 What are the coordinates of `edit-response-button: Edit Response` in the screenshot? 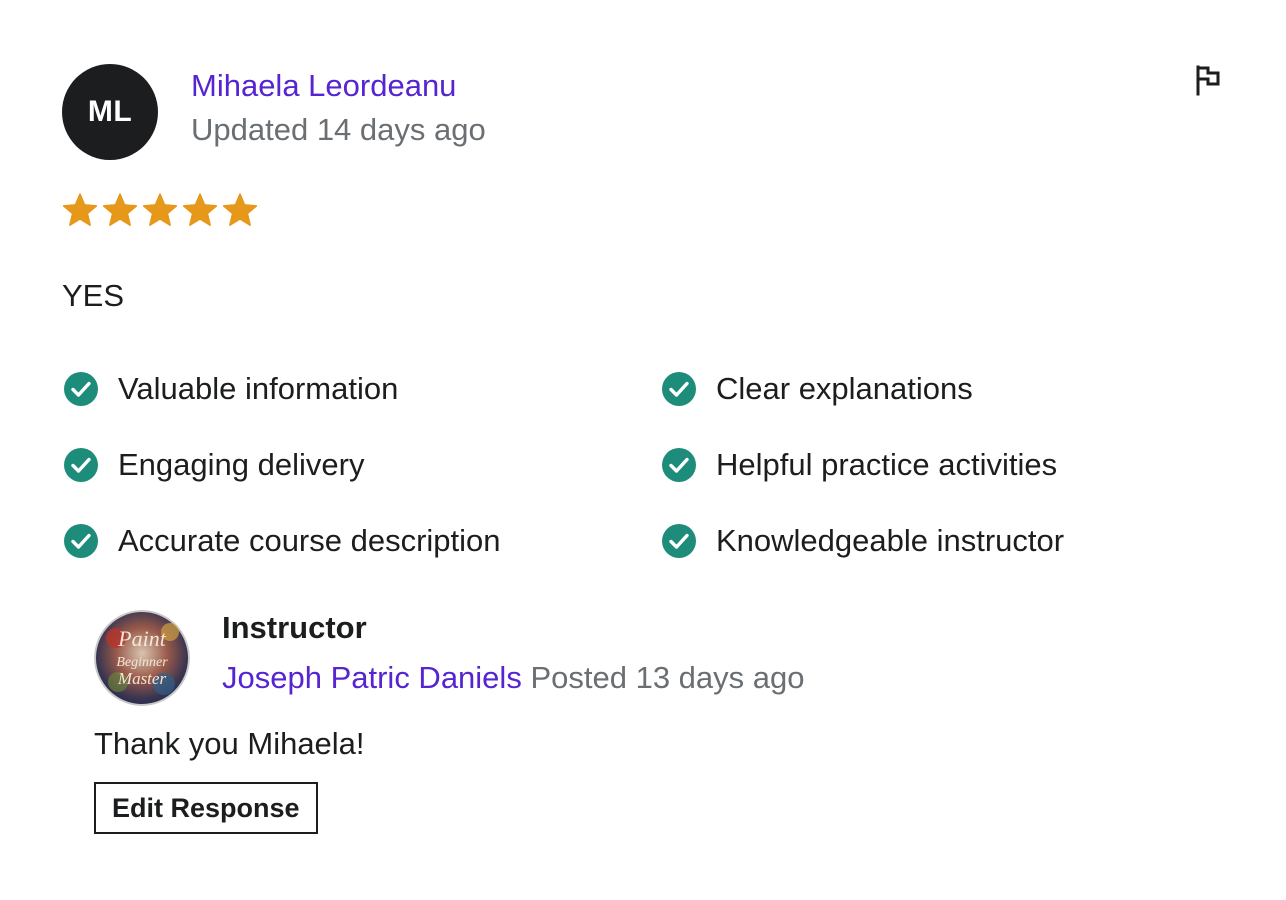 It's located at (206, 808).